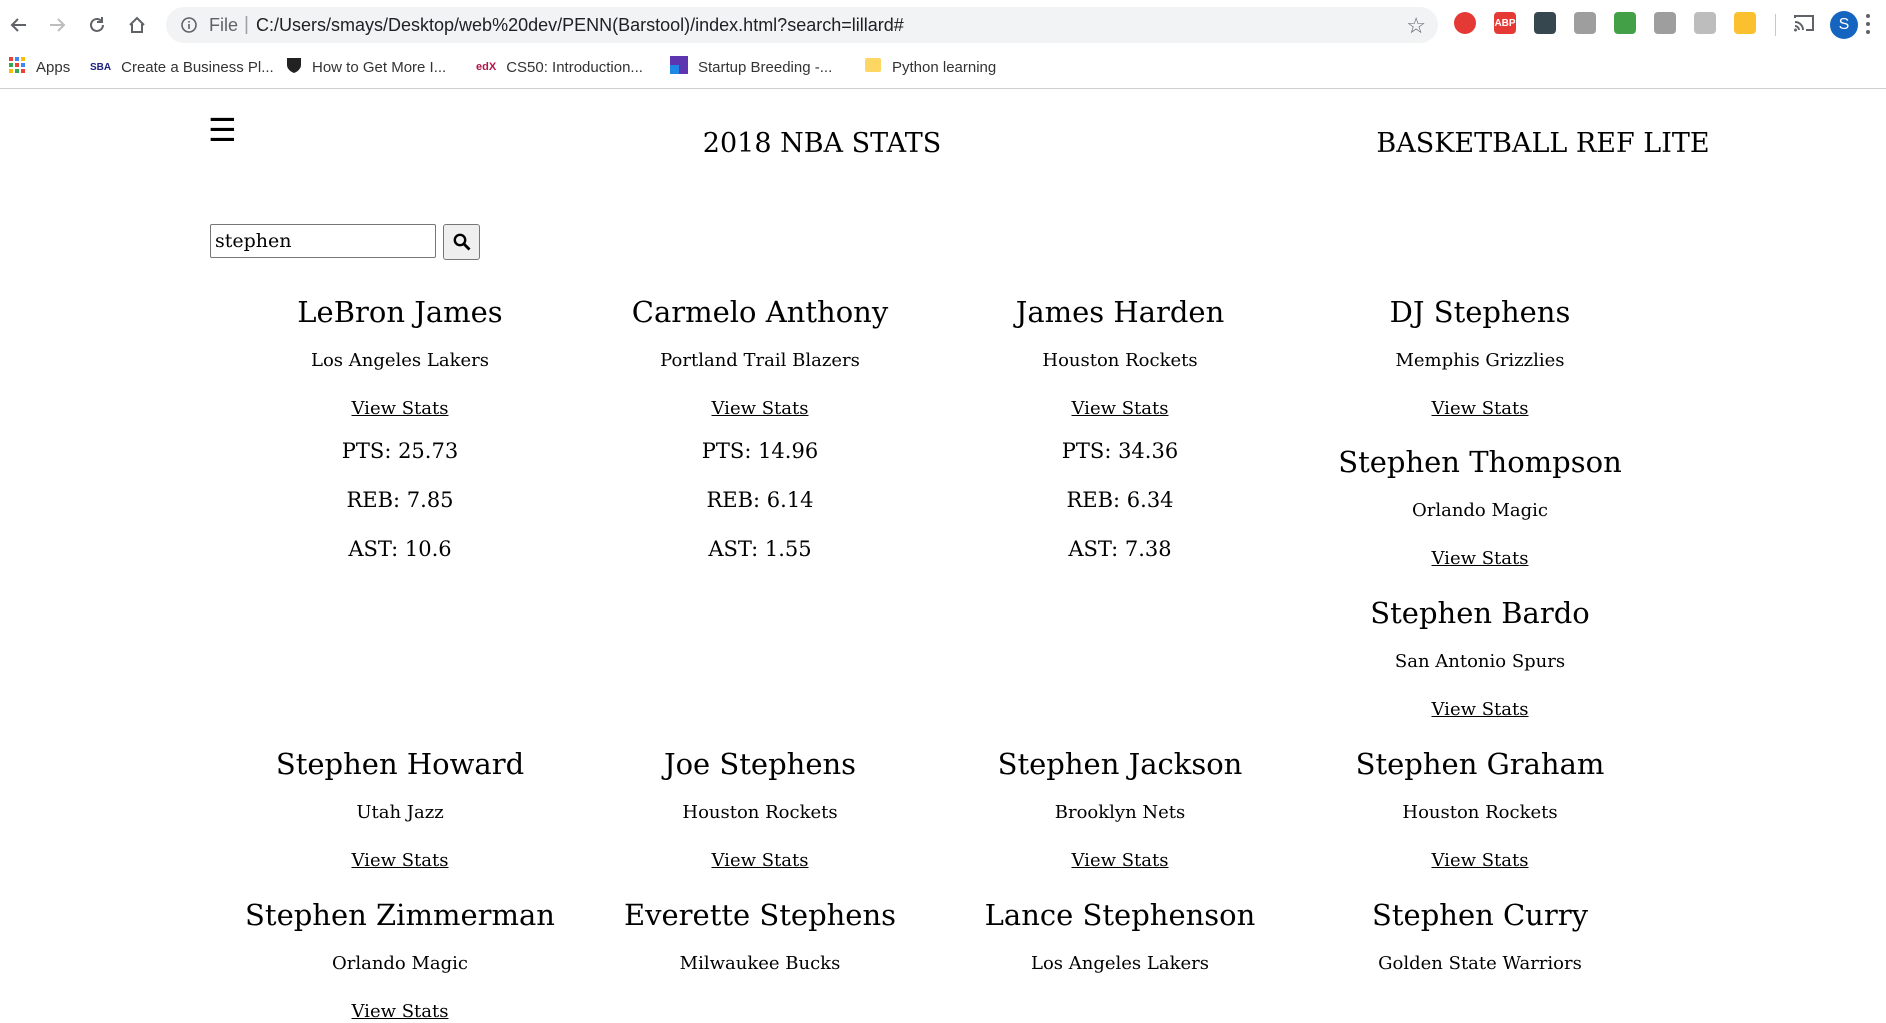 The width and height of the screenshot is (1886, 1023). Describe the element at coordinates (1480, 963) in the screenshot. I see `player-team: Golden State Warriors` at that location.